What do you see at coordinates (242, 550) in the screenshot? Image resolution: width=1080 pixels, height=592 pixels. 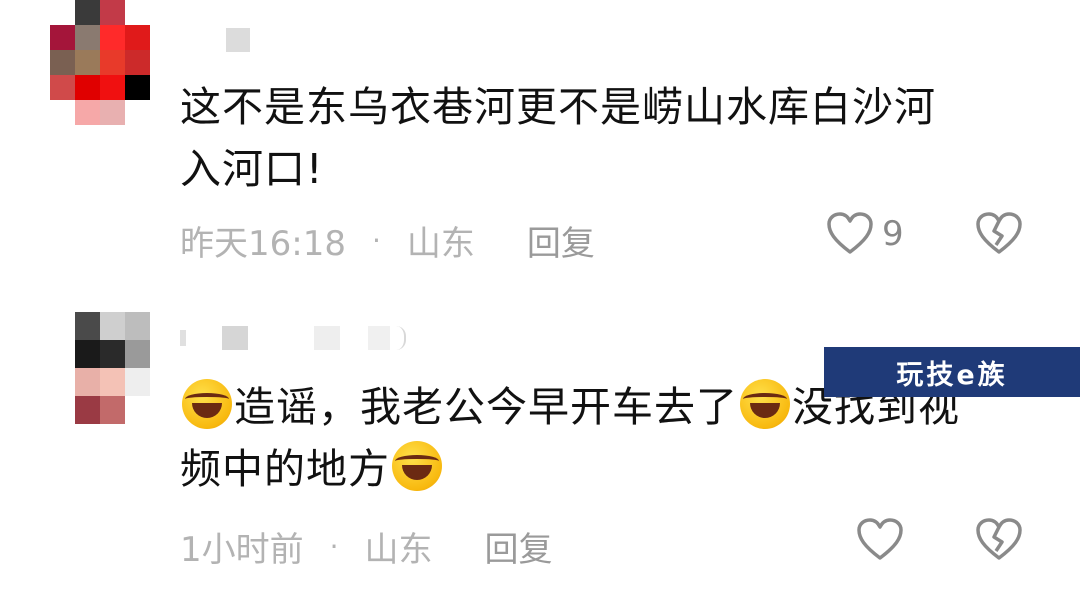 I see `comment-time: 1小时前` at bounding box center [242, 550].